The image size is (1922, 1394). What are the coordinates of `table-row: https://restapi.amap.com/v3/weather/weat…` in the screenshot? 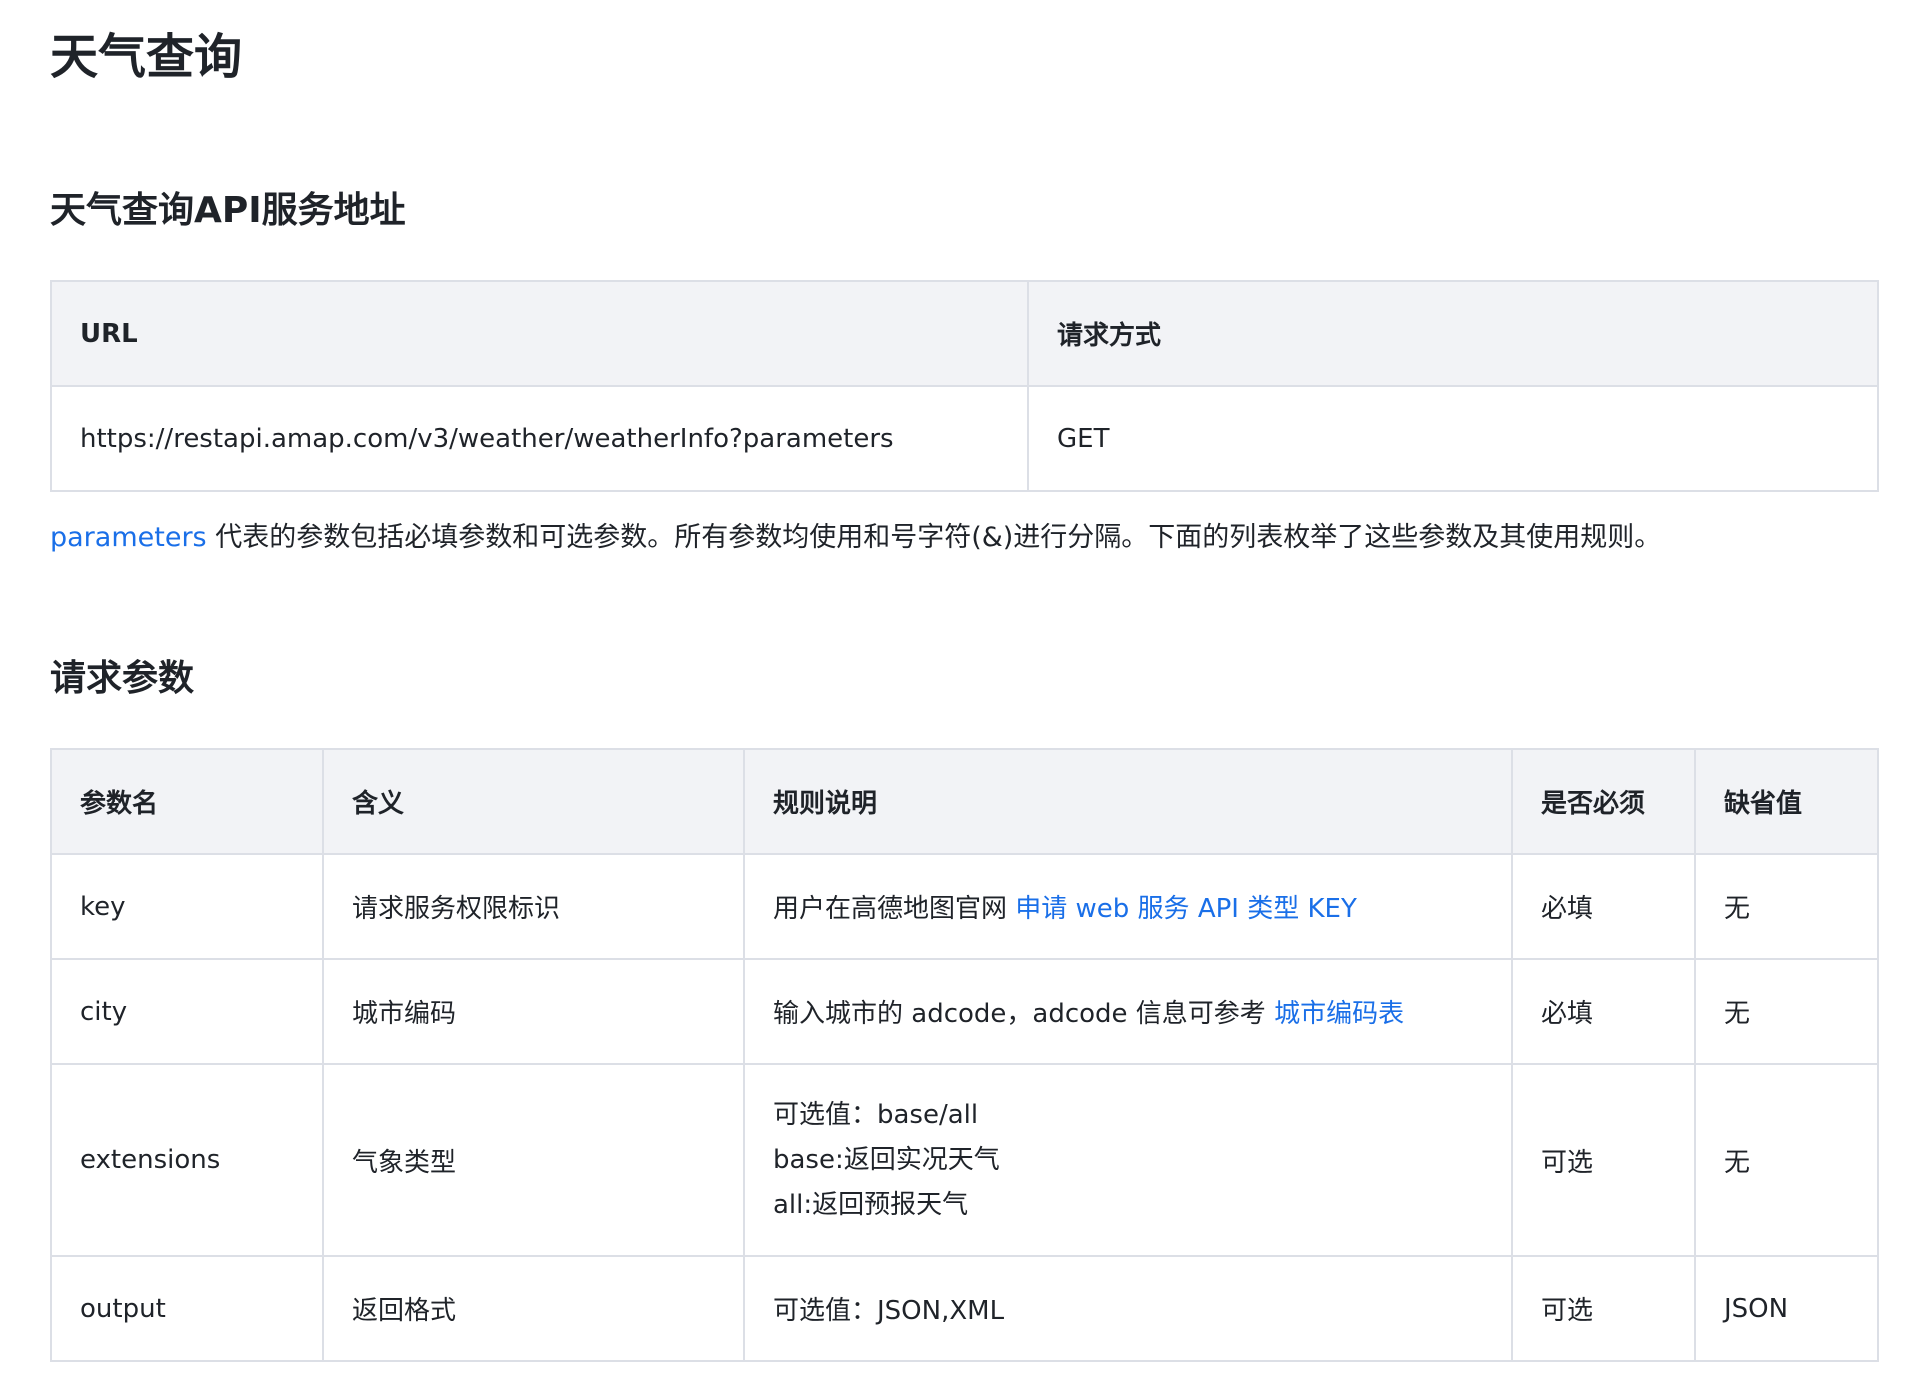 It's located at (964, 438).